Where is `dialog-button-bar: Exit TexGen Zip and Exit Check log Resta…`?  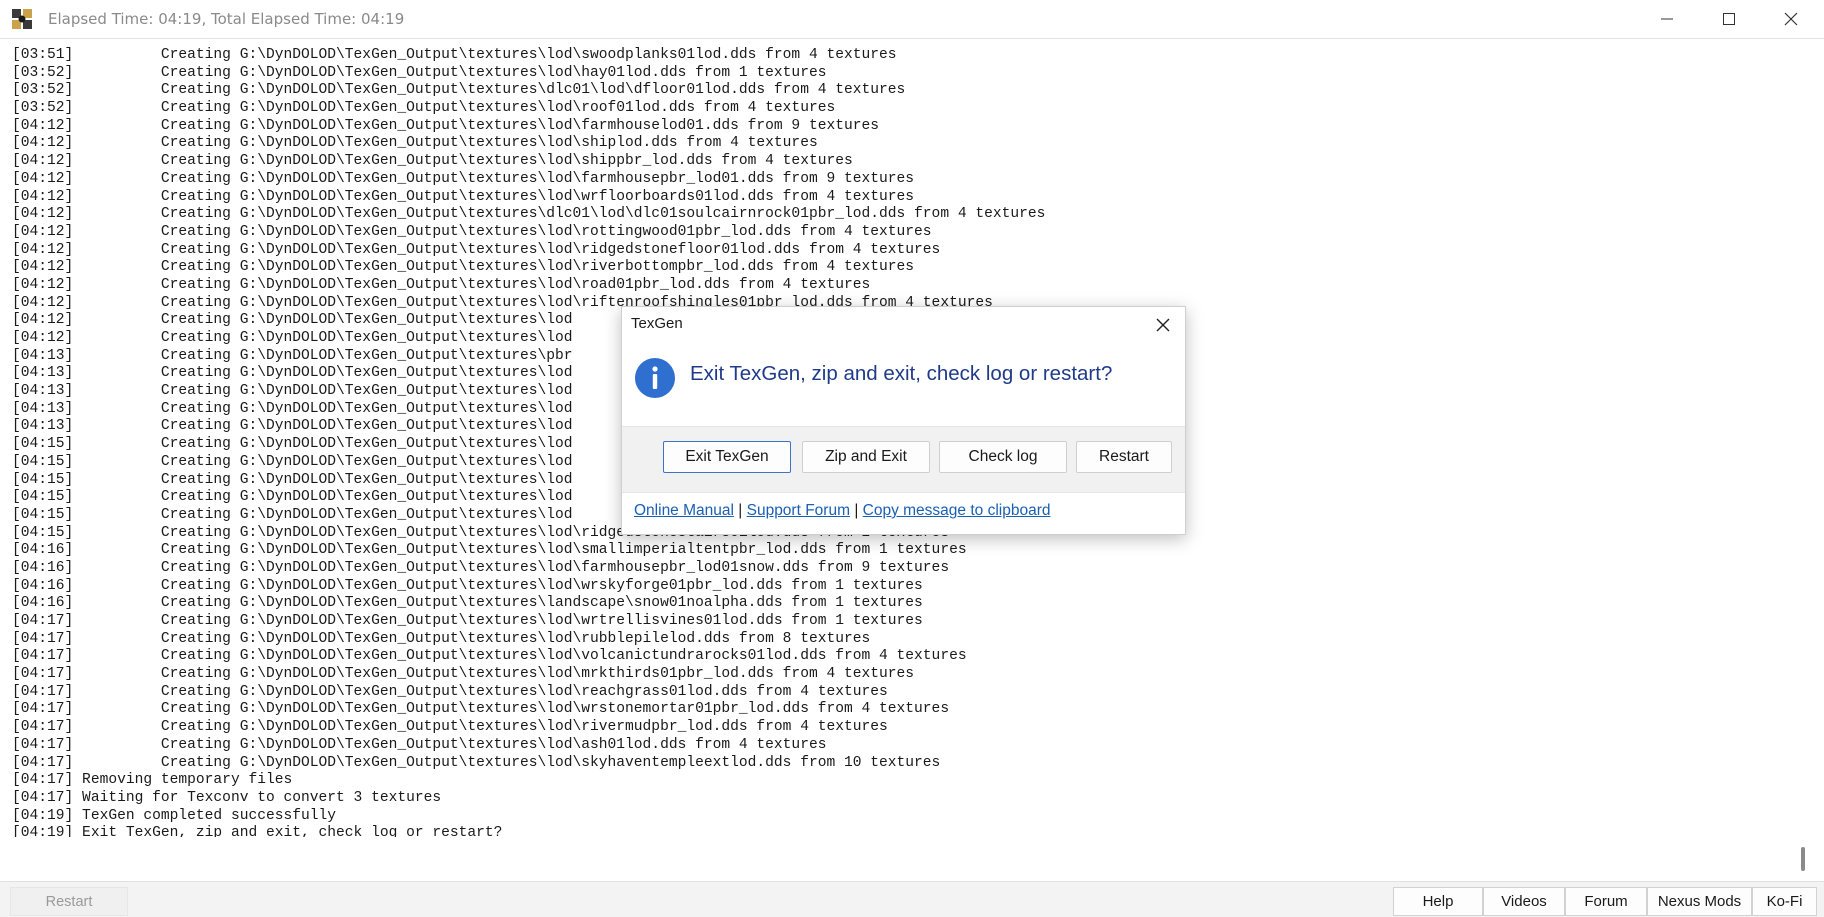 dialog-button-bar: Exit TexGen Zip and Exit Check log Resta… is located at coordinates (903, 459).